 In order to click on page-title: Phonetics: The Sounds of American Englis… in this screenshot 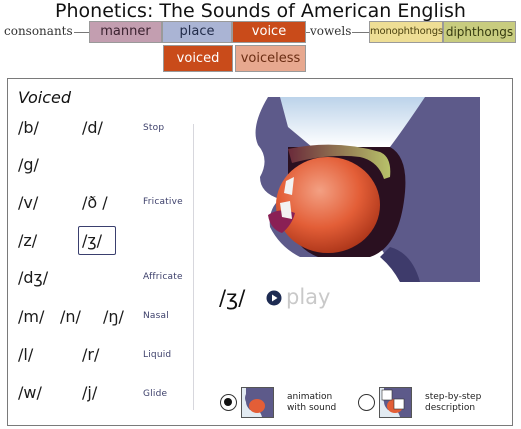, I will do `click(260, 11)`.